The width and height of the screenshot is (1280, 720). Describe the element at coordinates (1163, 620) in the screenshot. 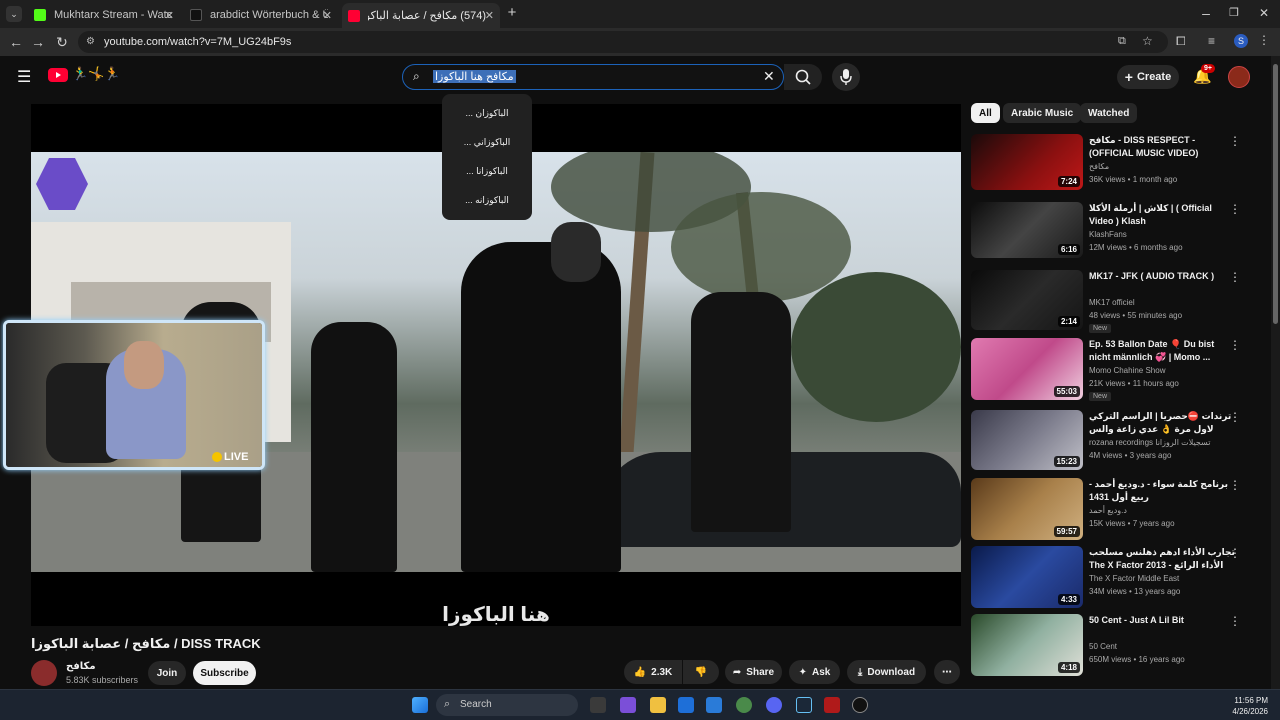

I see `recommendation-title: 50 Cent - Just A Lil Bit` at that location.